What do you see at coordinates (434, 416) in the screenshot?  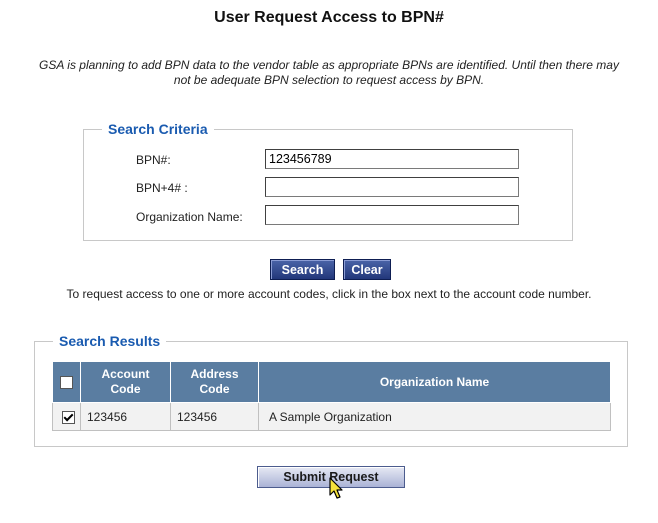 I see `organization-name-cell: A Sample Organization` at bounding box center [434, 416].